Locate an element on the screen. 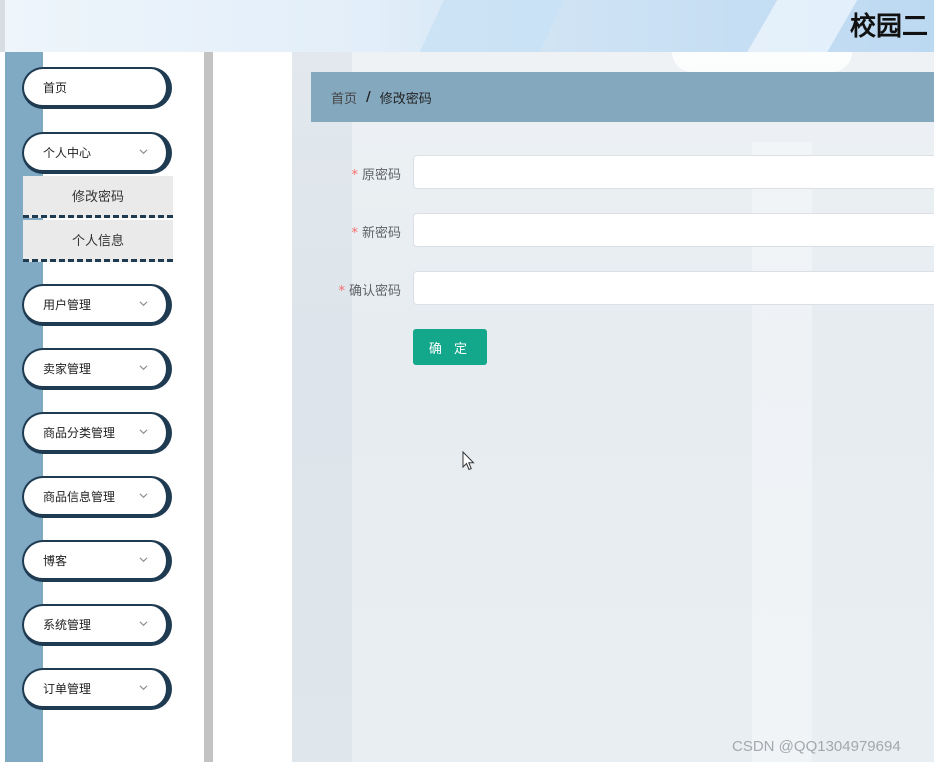 This screenshot has height=762, width=934. sidebar-item-category-management: 商品分类管理 is located at coordinates (97, 433).